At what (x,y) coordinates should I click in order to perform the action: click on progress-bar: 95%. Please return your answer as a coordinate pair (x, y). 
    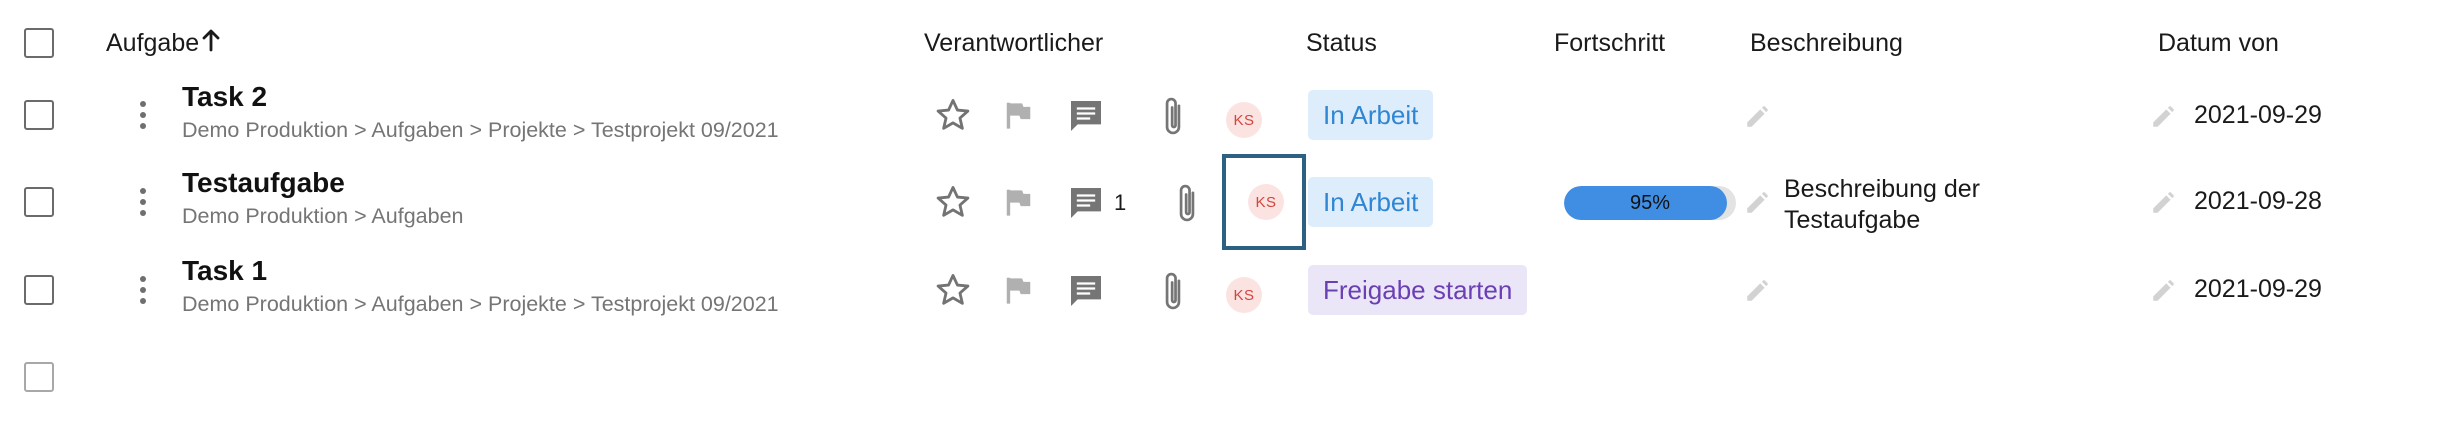
    Looking at the image, I should click on (1650, 203).